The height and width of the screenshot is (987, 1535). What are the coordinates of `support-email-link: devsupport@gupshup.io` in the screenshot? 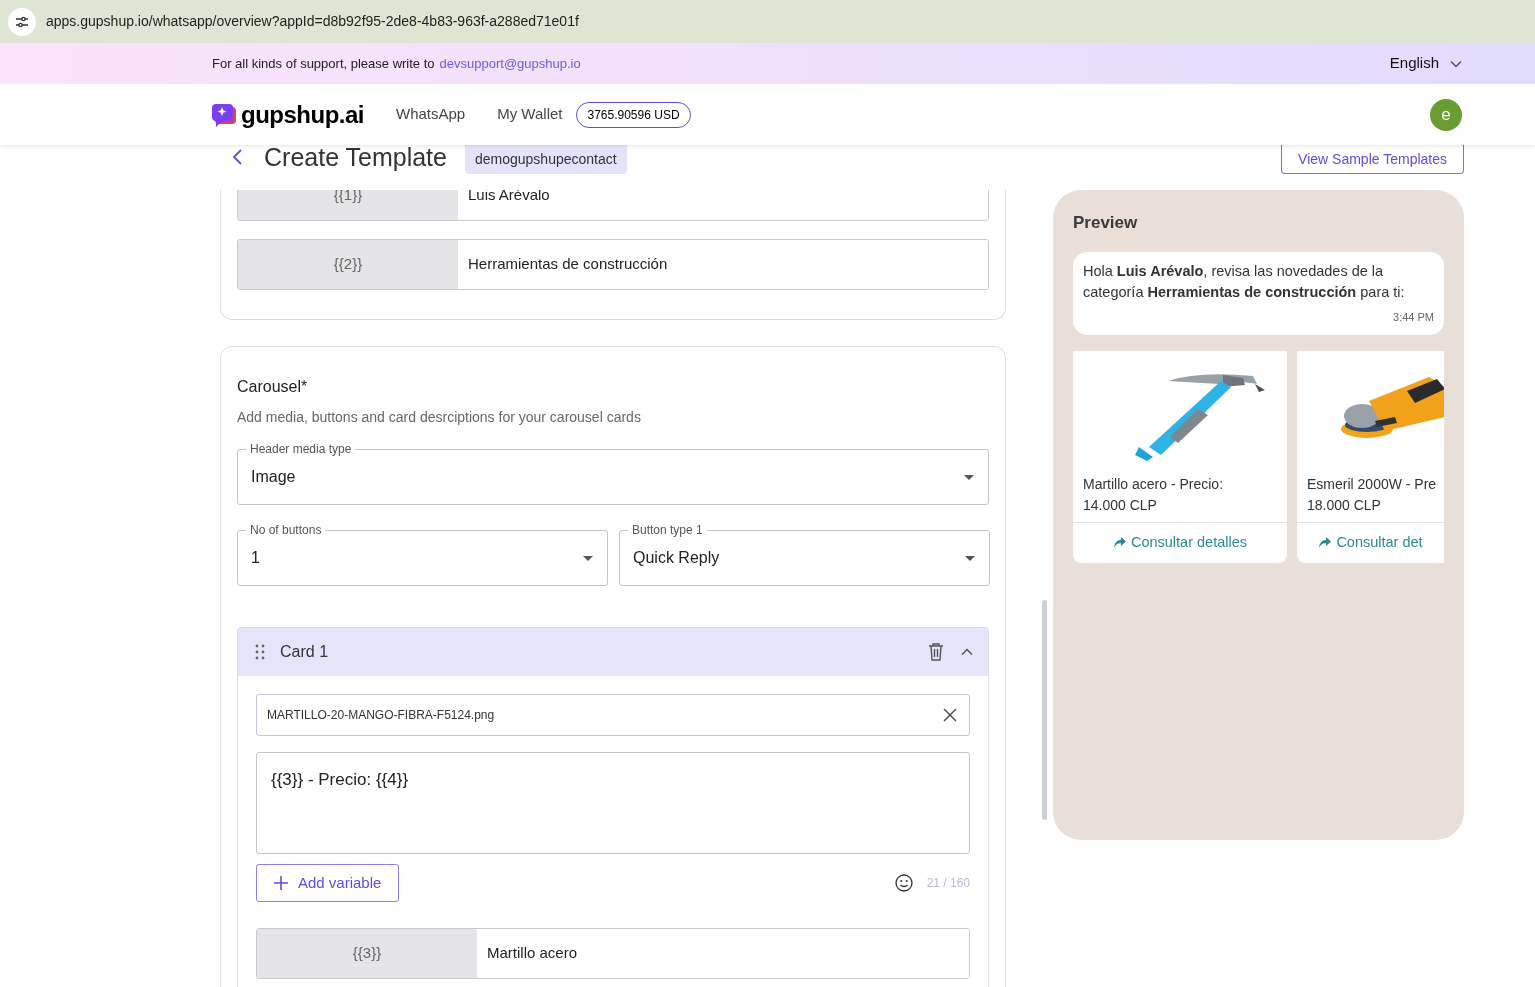 It's located at (510, 63).